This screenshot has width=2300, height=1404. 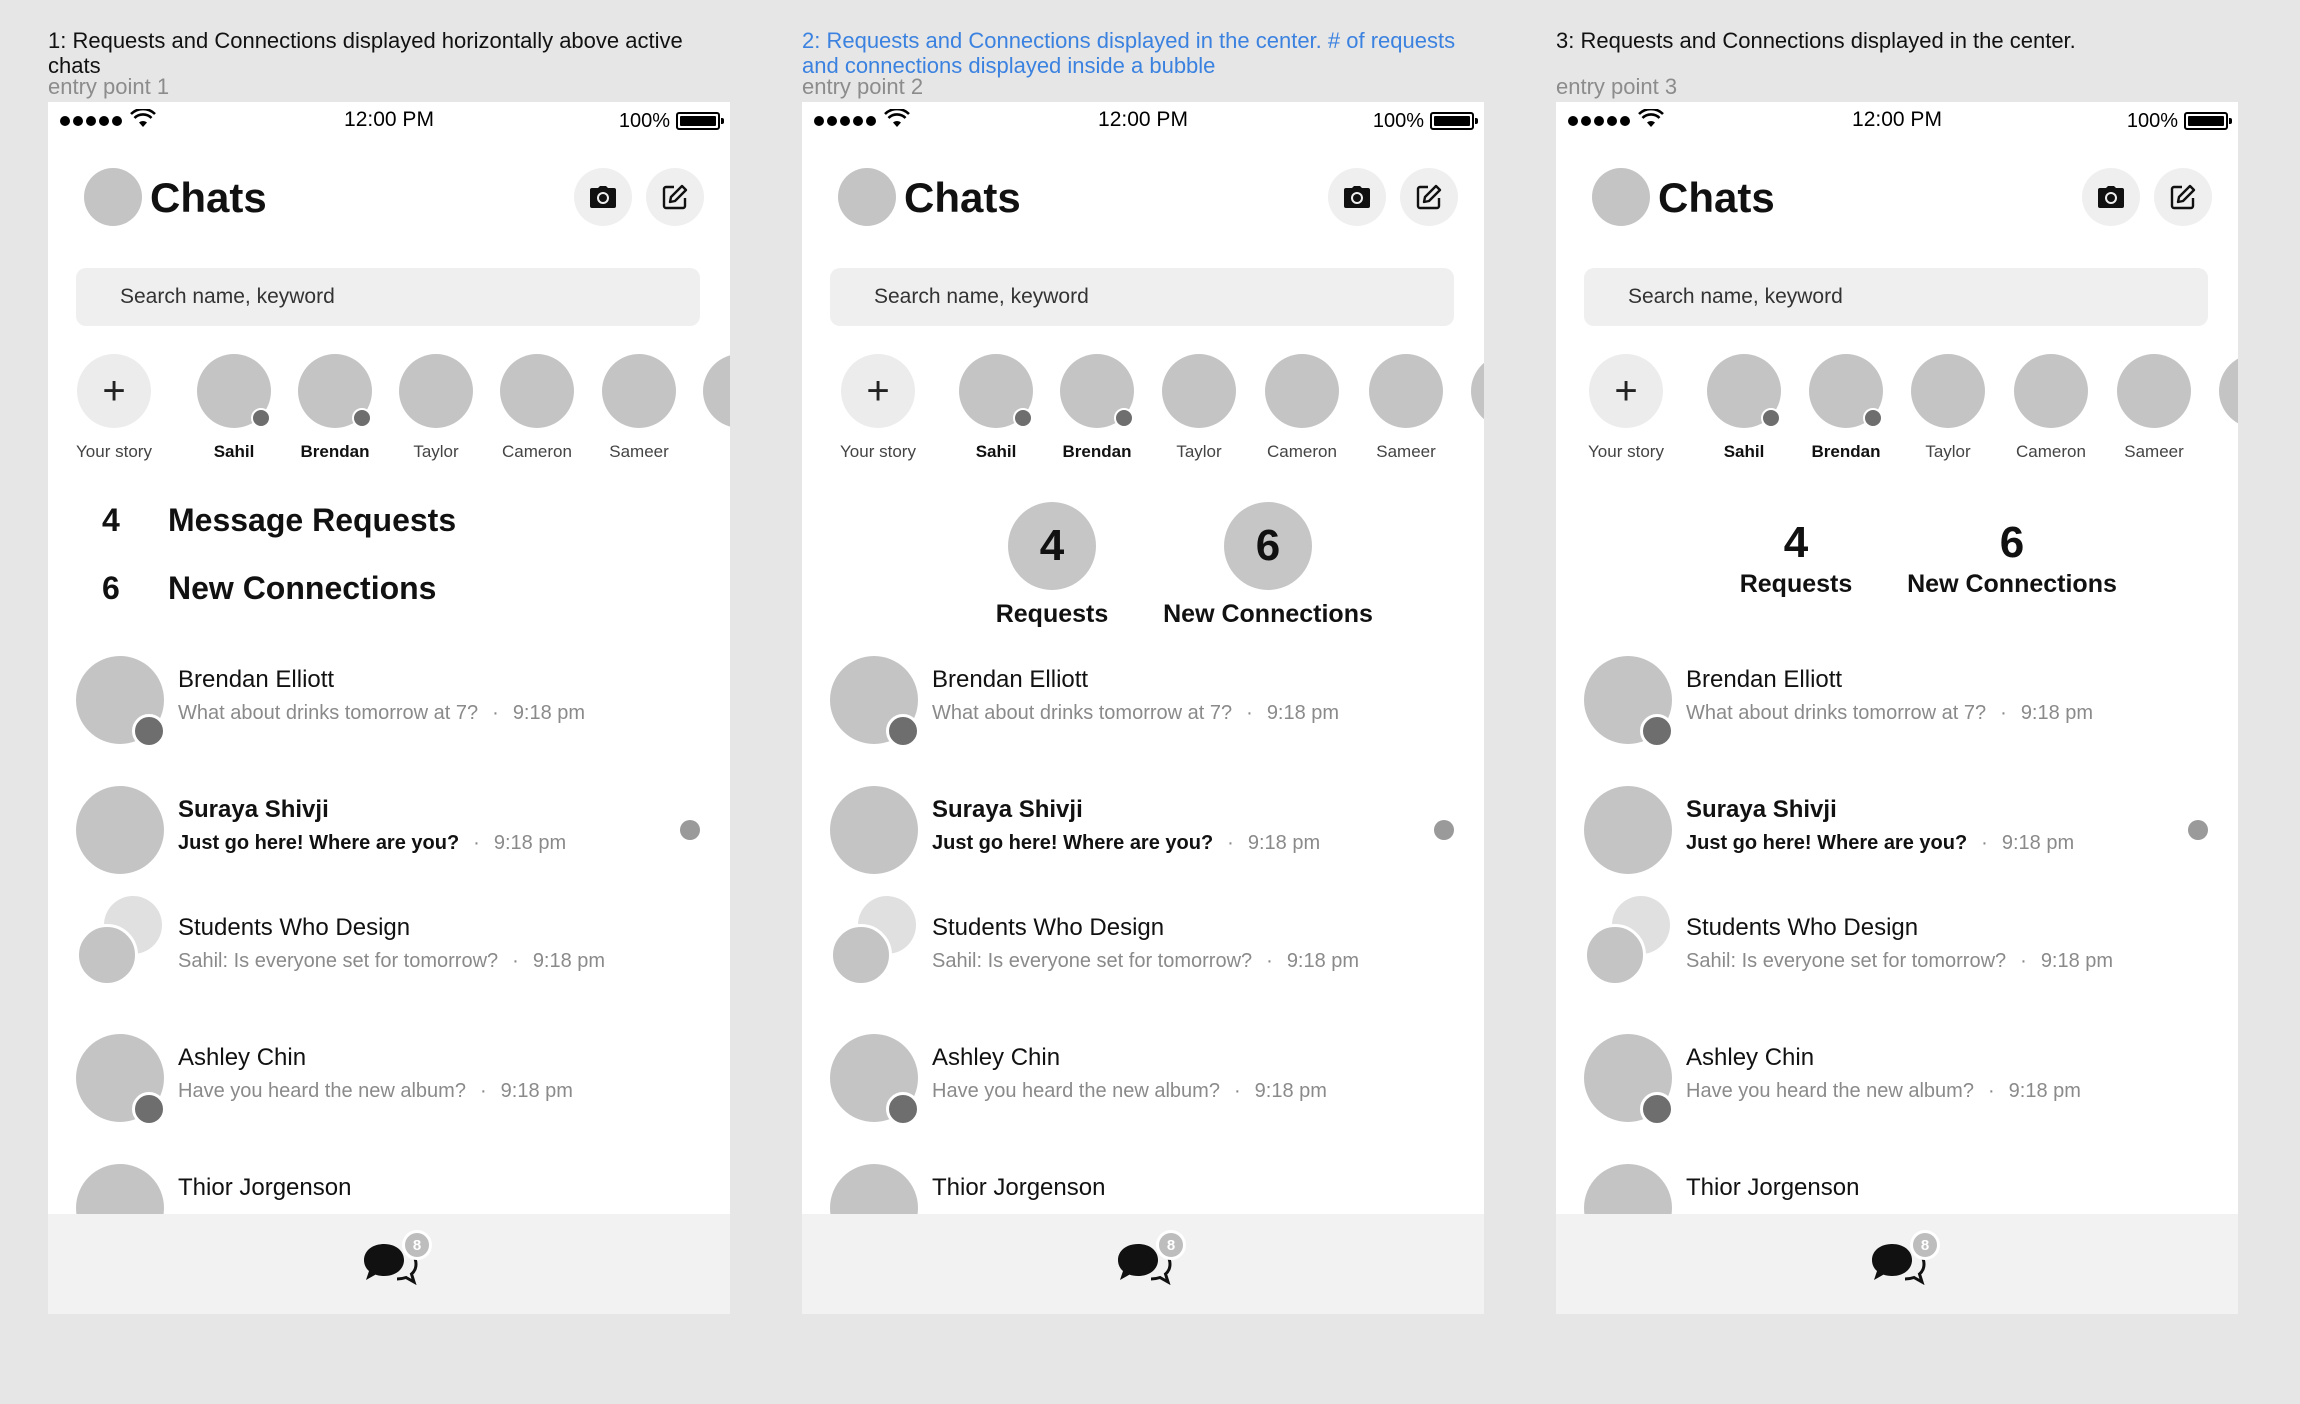 What do you see at coordinates (279, 520) in the screenshot?
I see `message-requests-row: 4 Message Requests` at bounding box center [279, 520].